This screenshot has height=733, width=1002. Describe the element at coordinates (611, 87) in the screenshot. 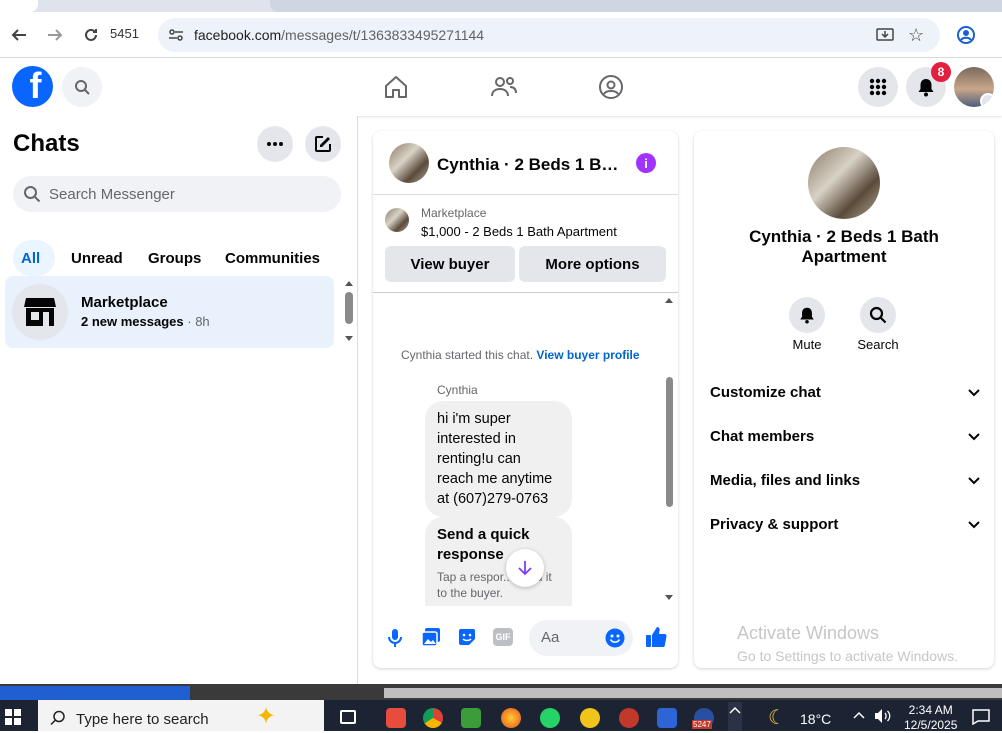

I see `groups-icon` at that location.